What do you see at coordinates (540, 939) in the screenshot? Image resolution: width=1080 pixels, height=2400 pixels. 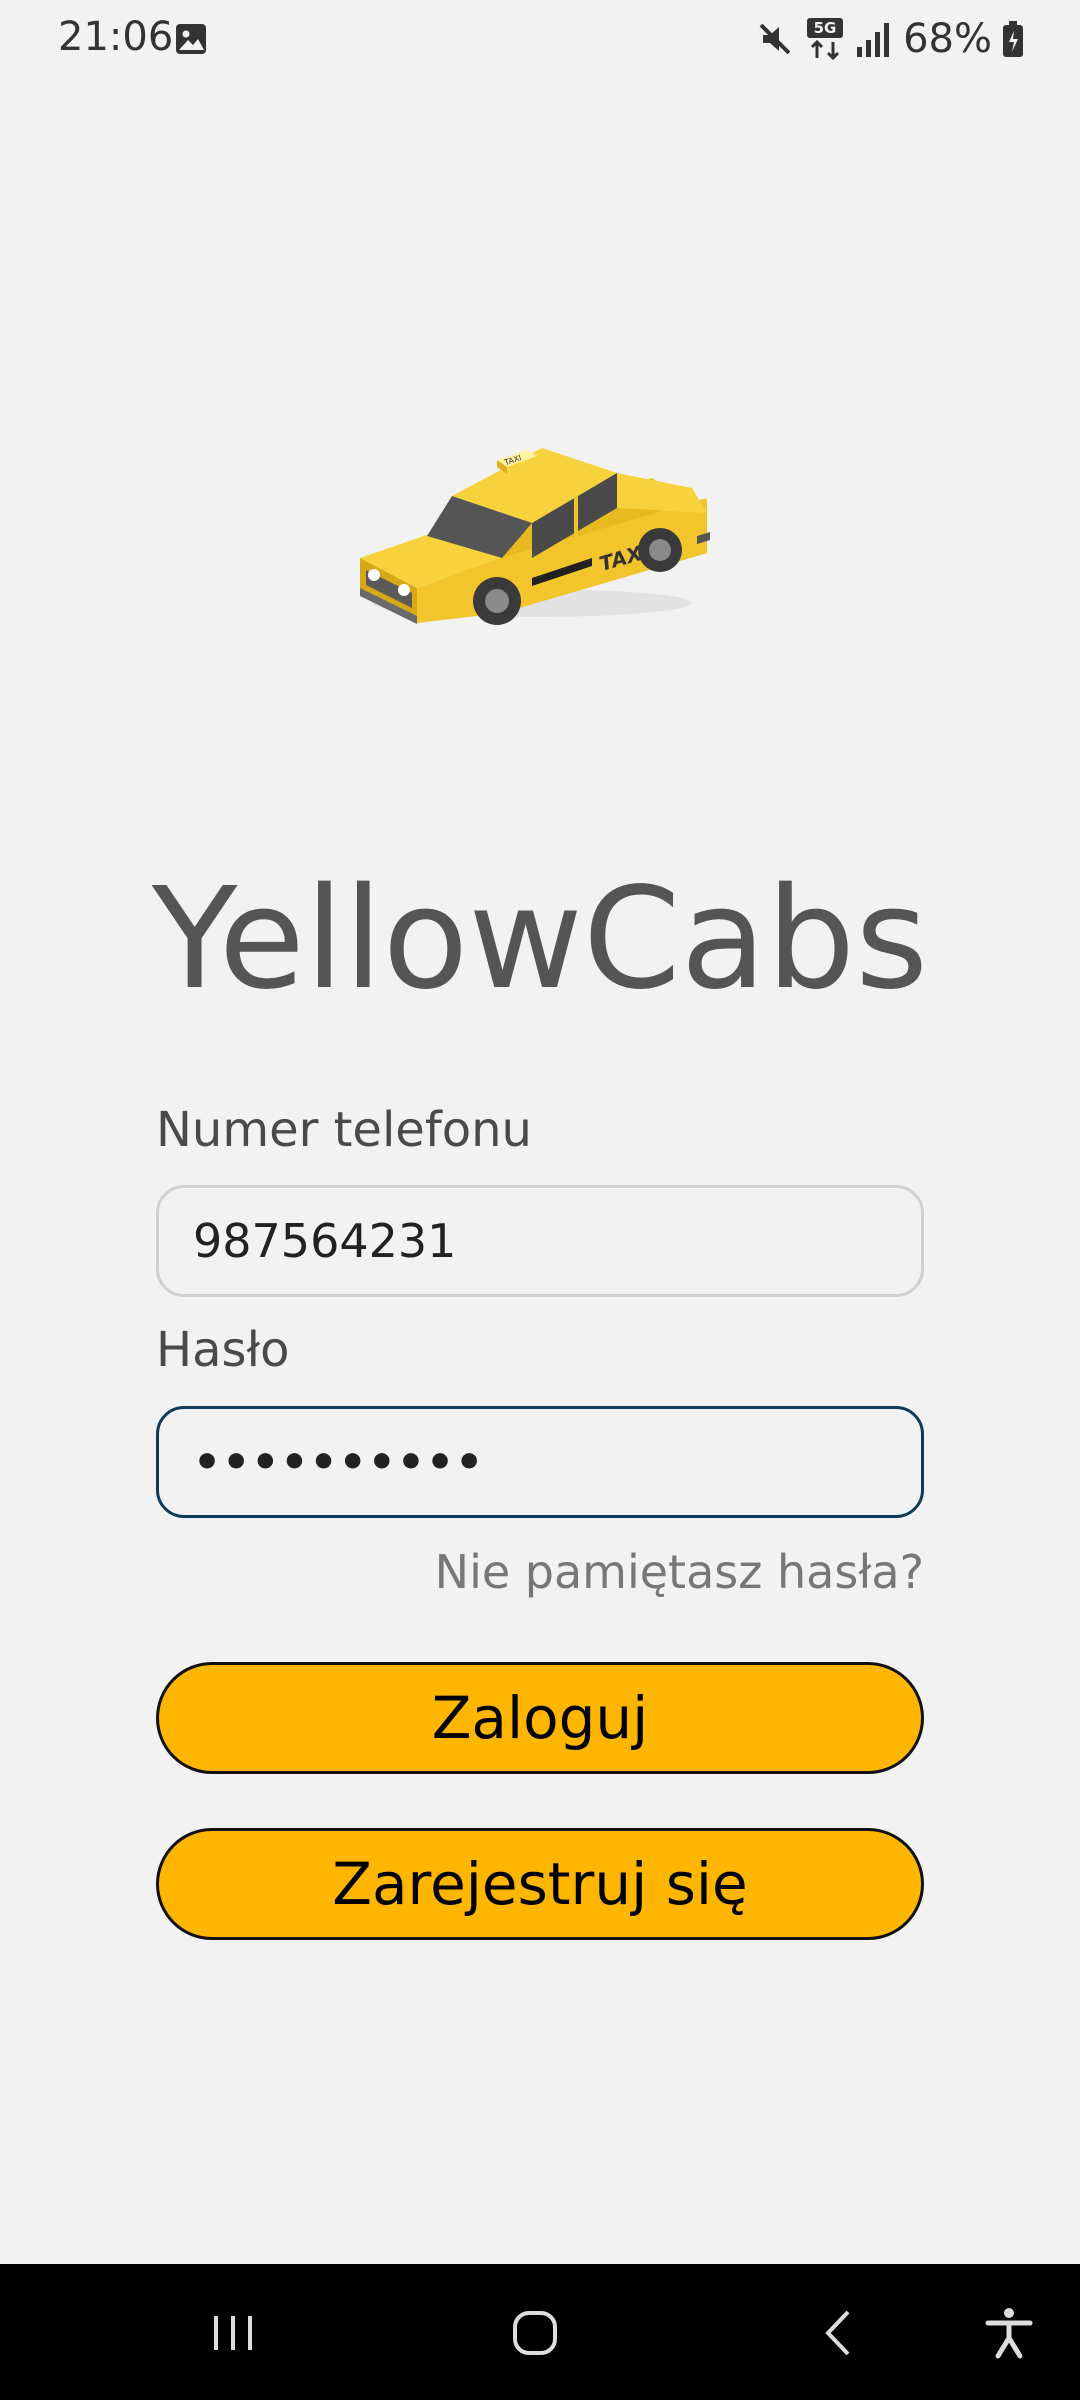 I see `app-title: YellowCabs` at bounding box center [540, 939].